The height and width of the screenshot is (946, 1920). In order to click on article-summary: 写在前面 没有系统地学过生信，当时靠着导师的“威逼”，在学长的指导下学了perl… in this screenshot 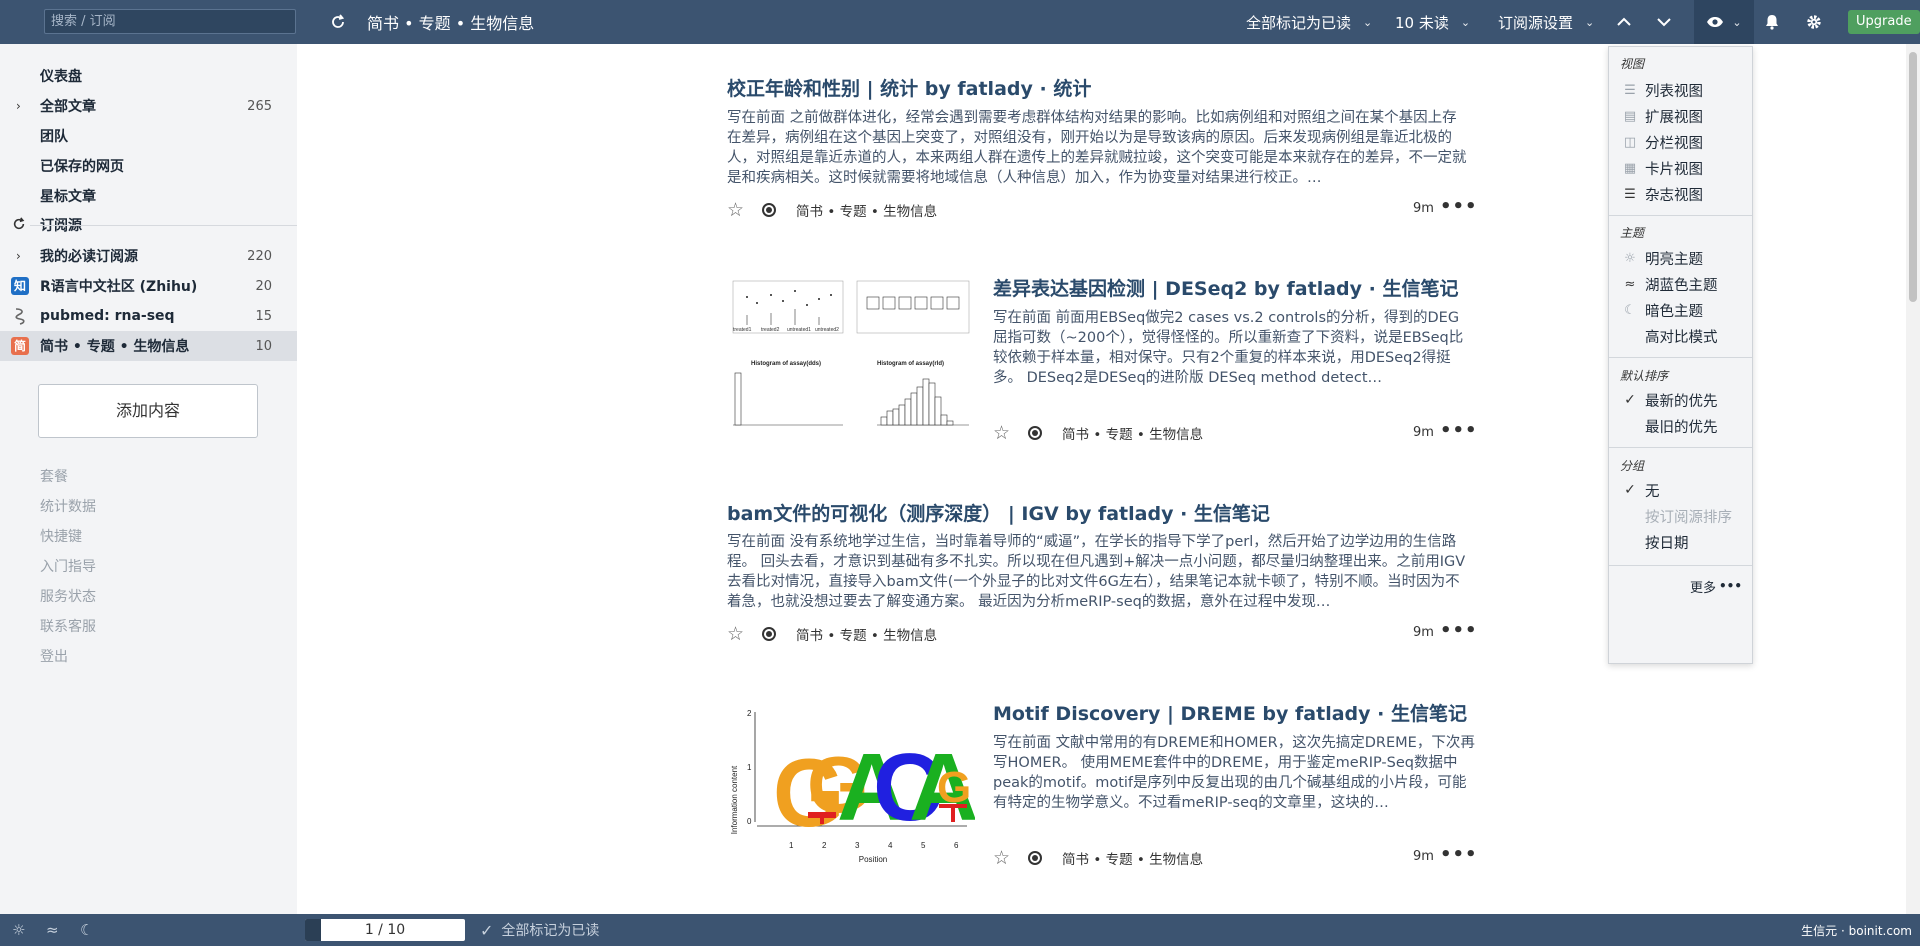, I will do `click(1100, 572)`.